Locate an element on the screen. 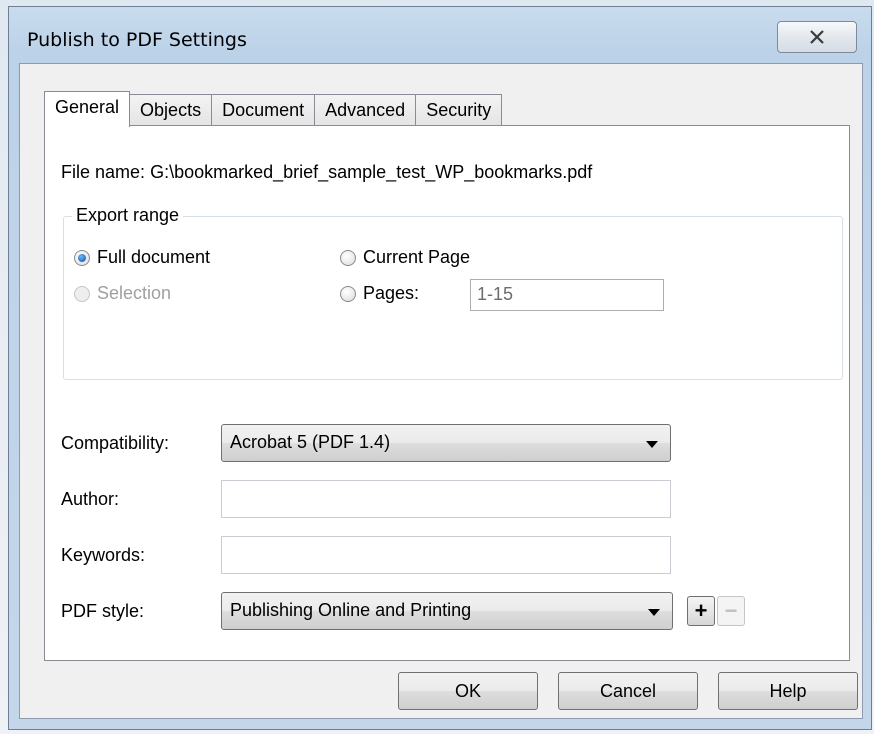  radio-pages: Pages: is located at coordinates (379, 293).